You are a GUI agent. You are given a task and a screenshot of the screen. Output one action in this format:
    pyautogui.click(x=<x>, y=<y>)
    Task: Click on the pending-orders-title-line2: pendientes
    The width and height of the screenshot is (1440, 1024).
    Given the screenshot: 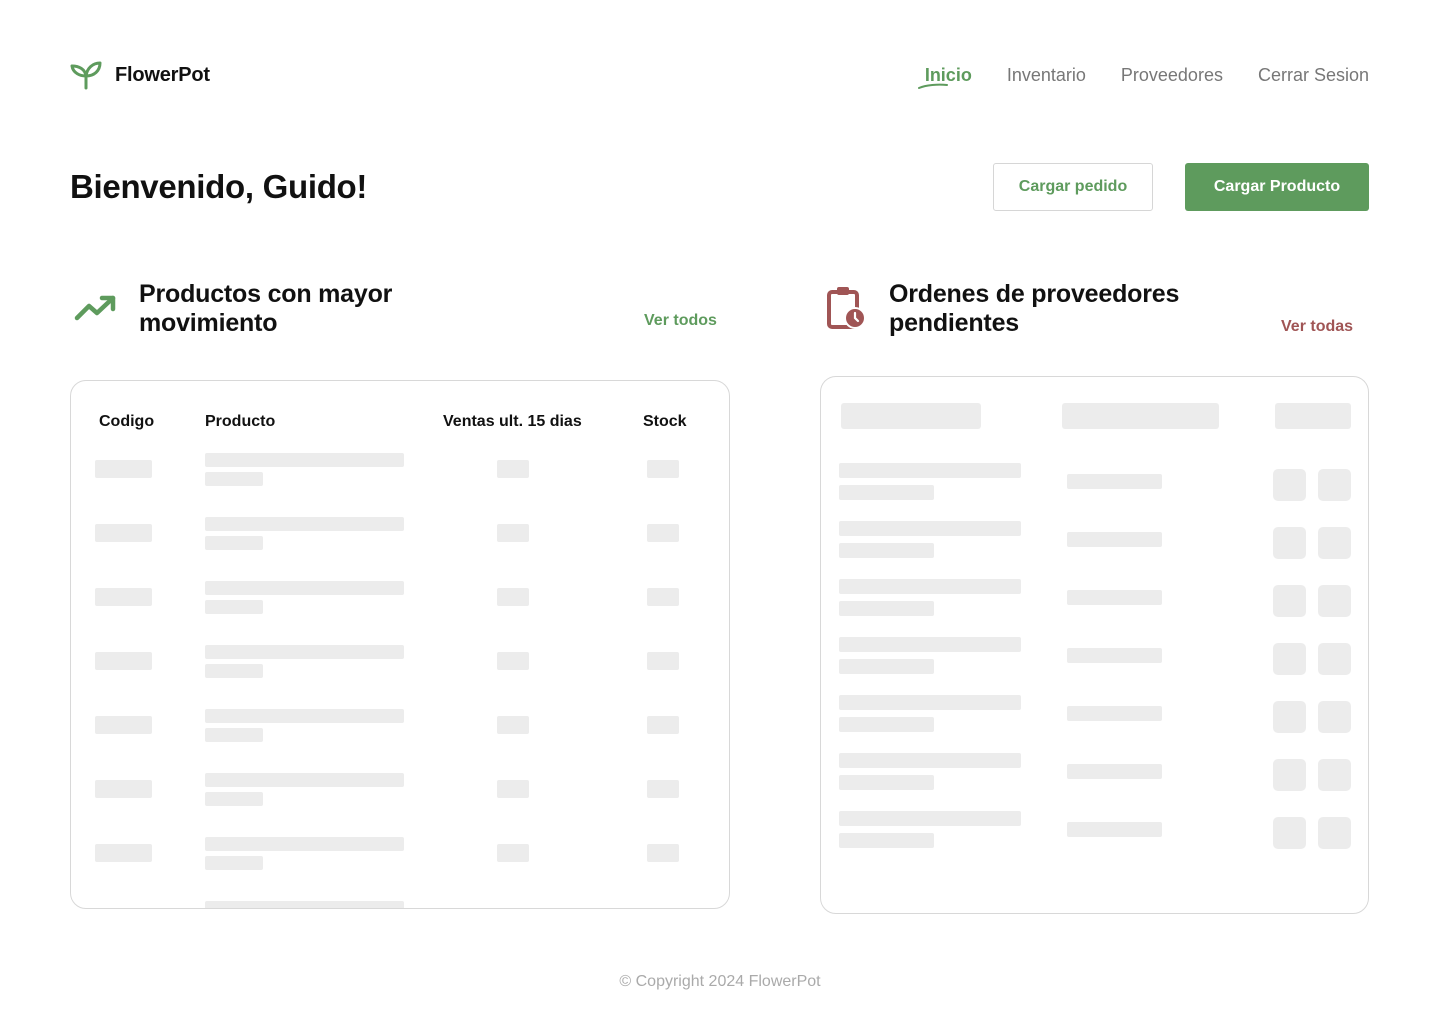 What is the action you would take?
    pyautogui.click(x=954, y=323)
    